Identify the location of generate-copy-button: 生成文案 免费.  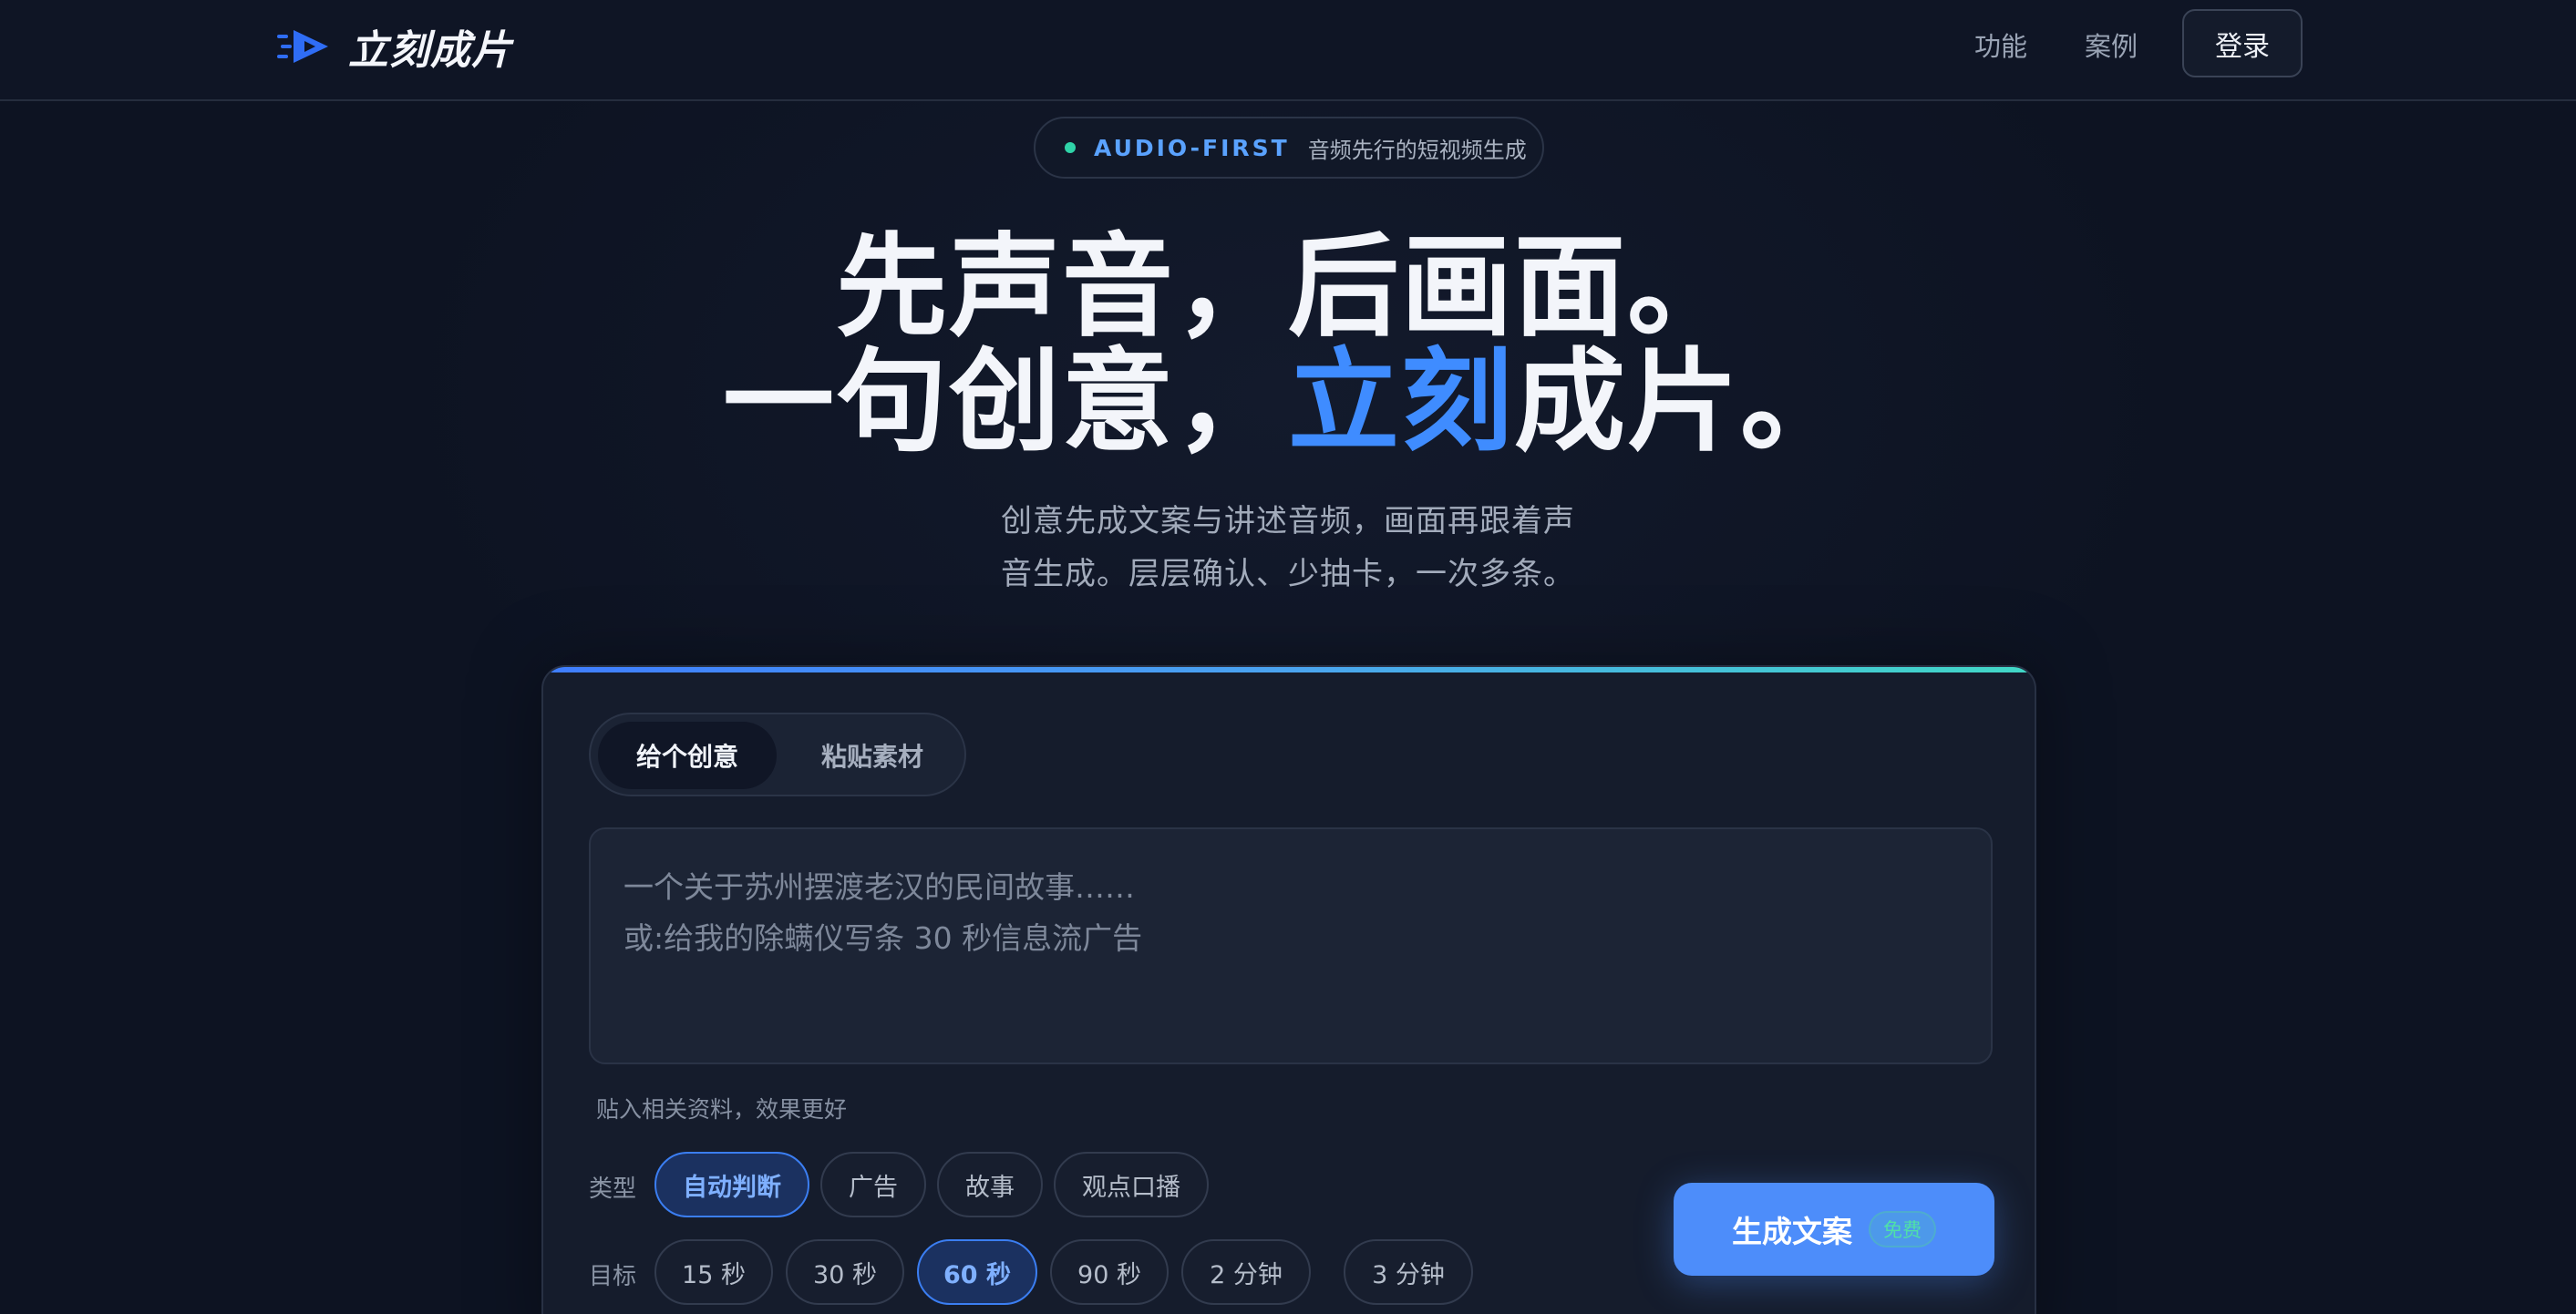
(1834, 1229).